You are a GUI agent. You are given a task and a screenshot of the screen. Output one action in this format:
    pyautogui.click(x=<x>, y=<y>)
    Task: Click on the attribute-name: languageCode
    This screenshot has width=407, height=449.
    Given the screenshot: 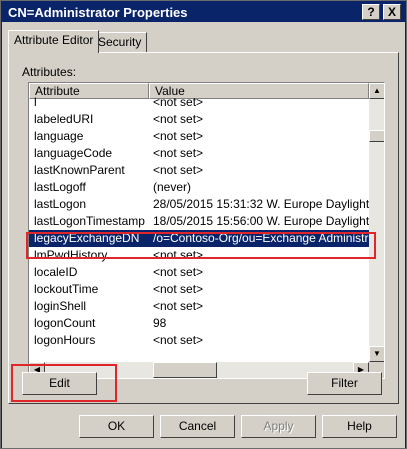 What is the action you would take?
    pyautogui.click(x=73, y=153)
    